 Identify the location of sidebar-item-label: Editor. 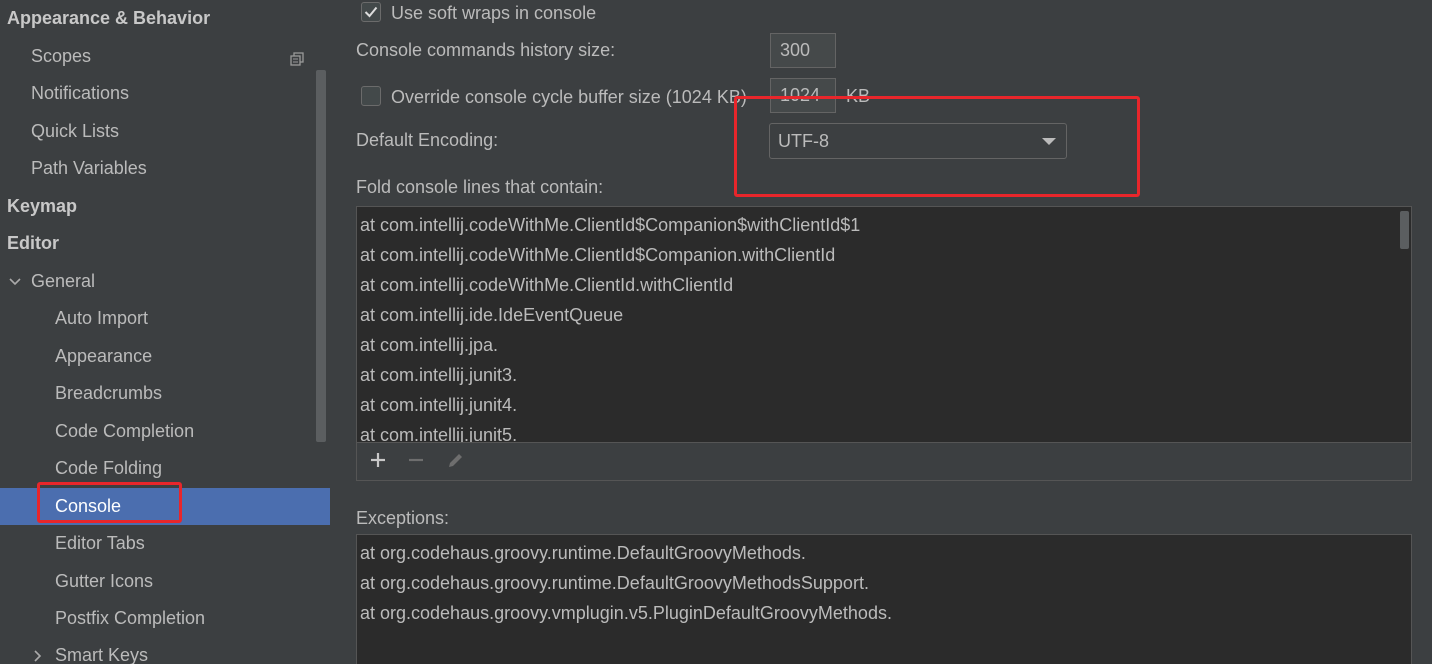
(33, 243).